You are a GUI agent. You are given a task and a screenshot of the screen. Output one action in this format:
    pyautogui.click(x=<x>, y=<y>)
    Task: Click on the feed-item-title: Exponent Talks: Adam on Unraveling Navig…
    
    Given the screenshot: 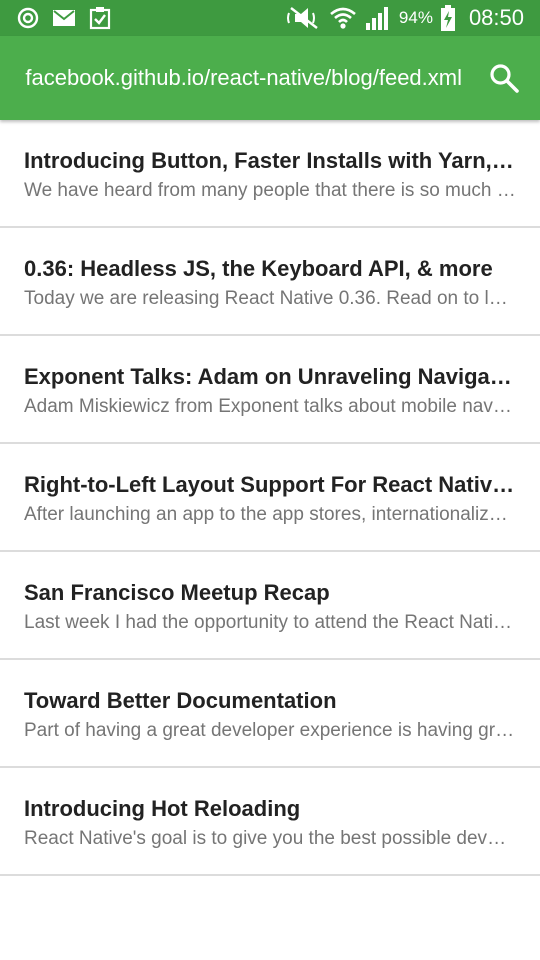 What is the action you would take?
    pyautogui.click(x=270, y=376)
    